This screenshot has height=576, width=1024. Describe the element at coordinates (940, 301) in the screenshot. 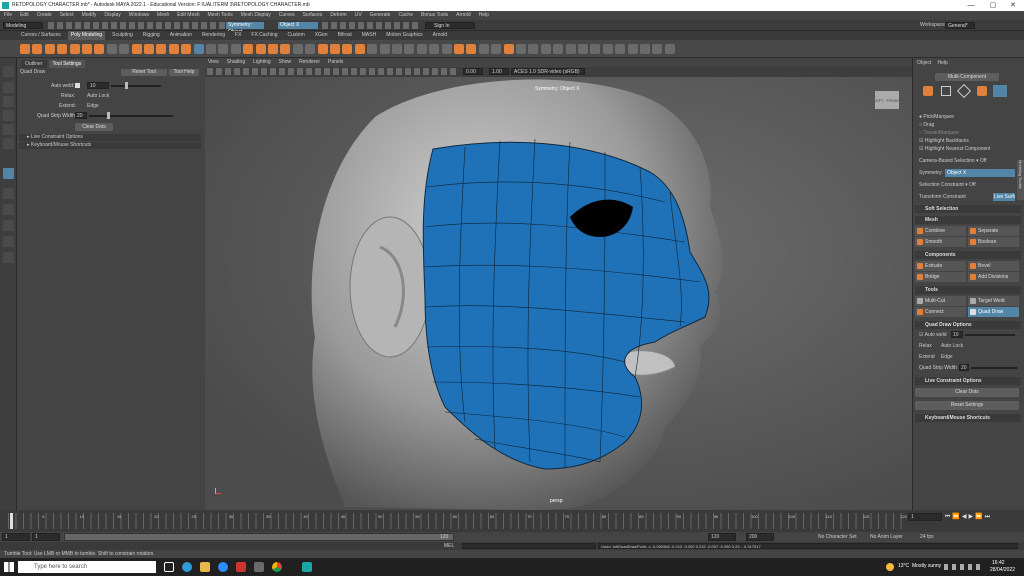

I see `multi-cut-button: Multi-Cut` at that location.